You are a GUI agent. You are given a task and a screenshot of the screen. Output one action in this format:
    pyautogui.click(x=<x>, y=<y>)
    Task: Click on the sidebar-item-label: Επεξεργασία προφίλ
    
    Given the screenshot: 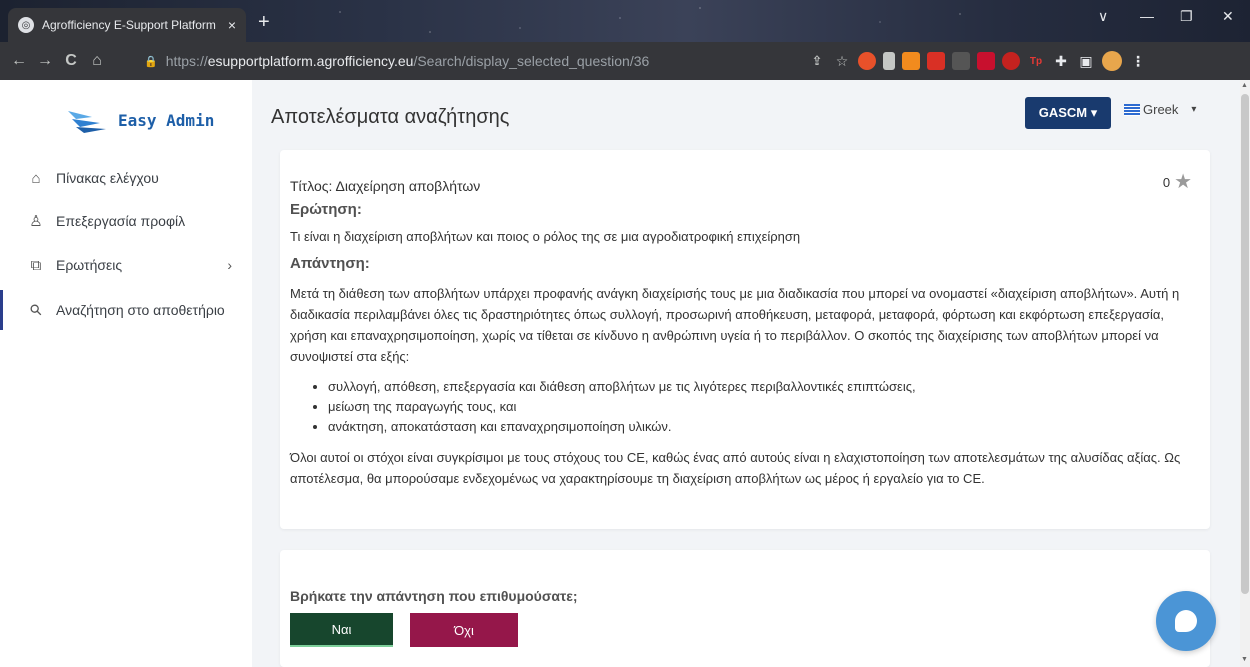 What is the action you would take?
    pyautogui.click(x=121, y=221)
    